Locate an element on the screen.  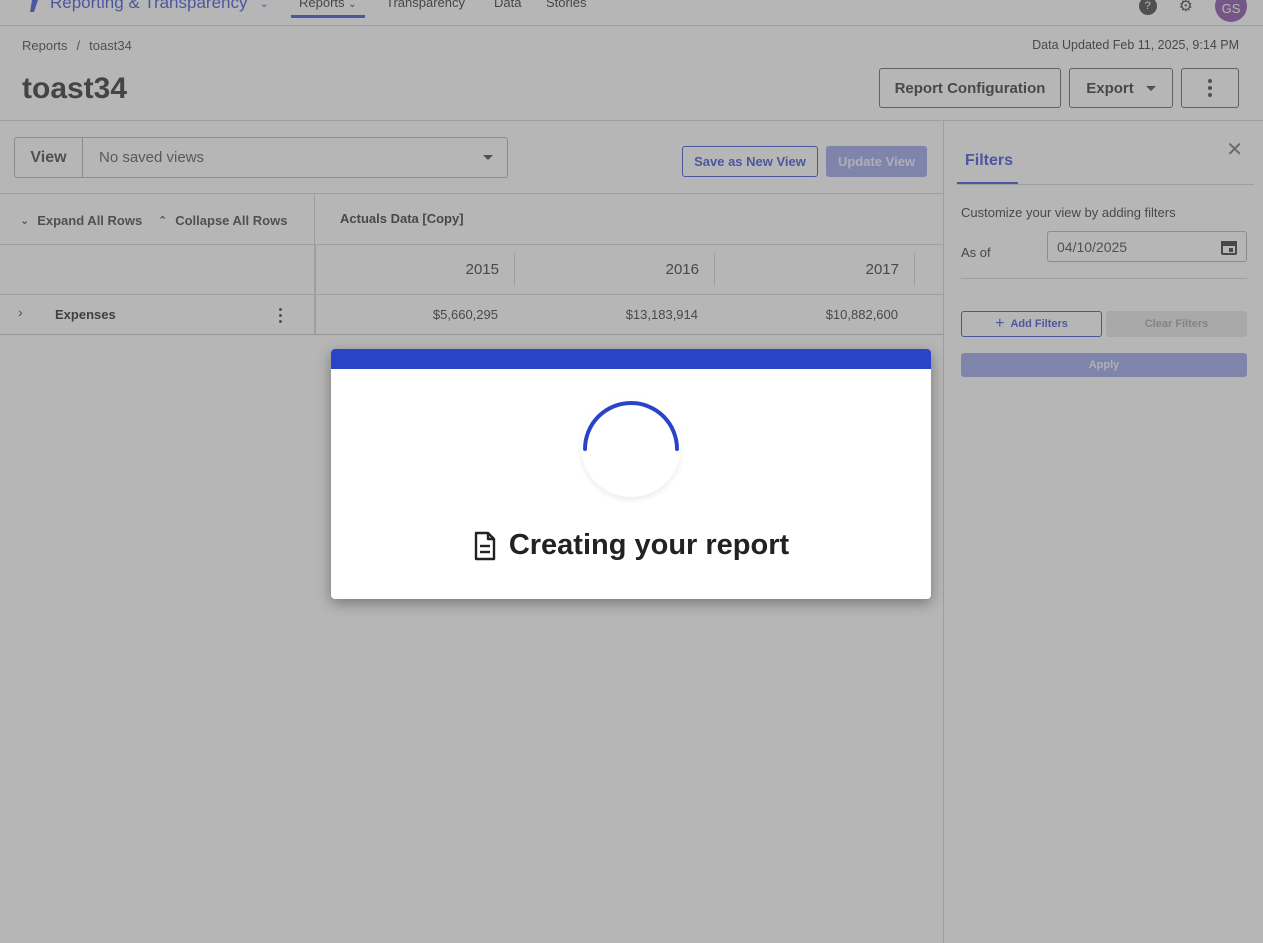
loading-spinner-icon is located at coordinates (631, 447).